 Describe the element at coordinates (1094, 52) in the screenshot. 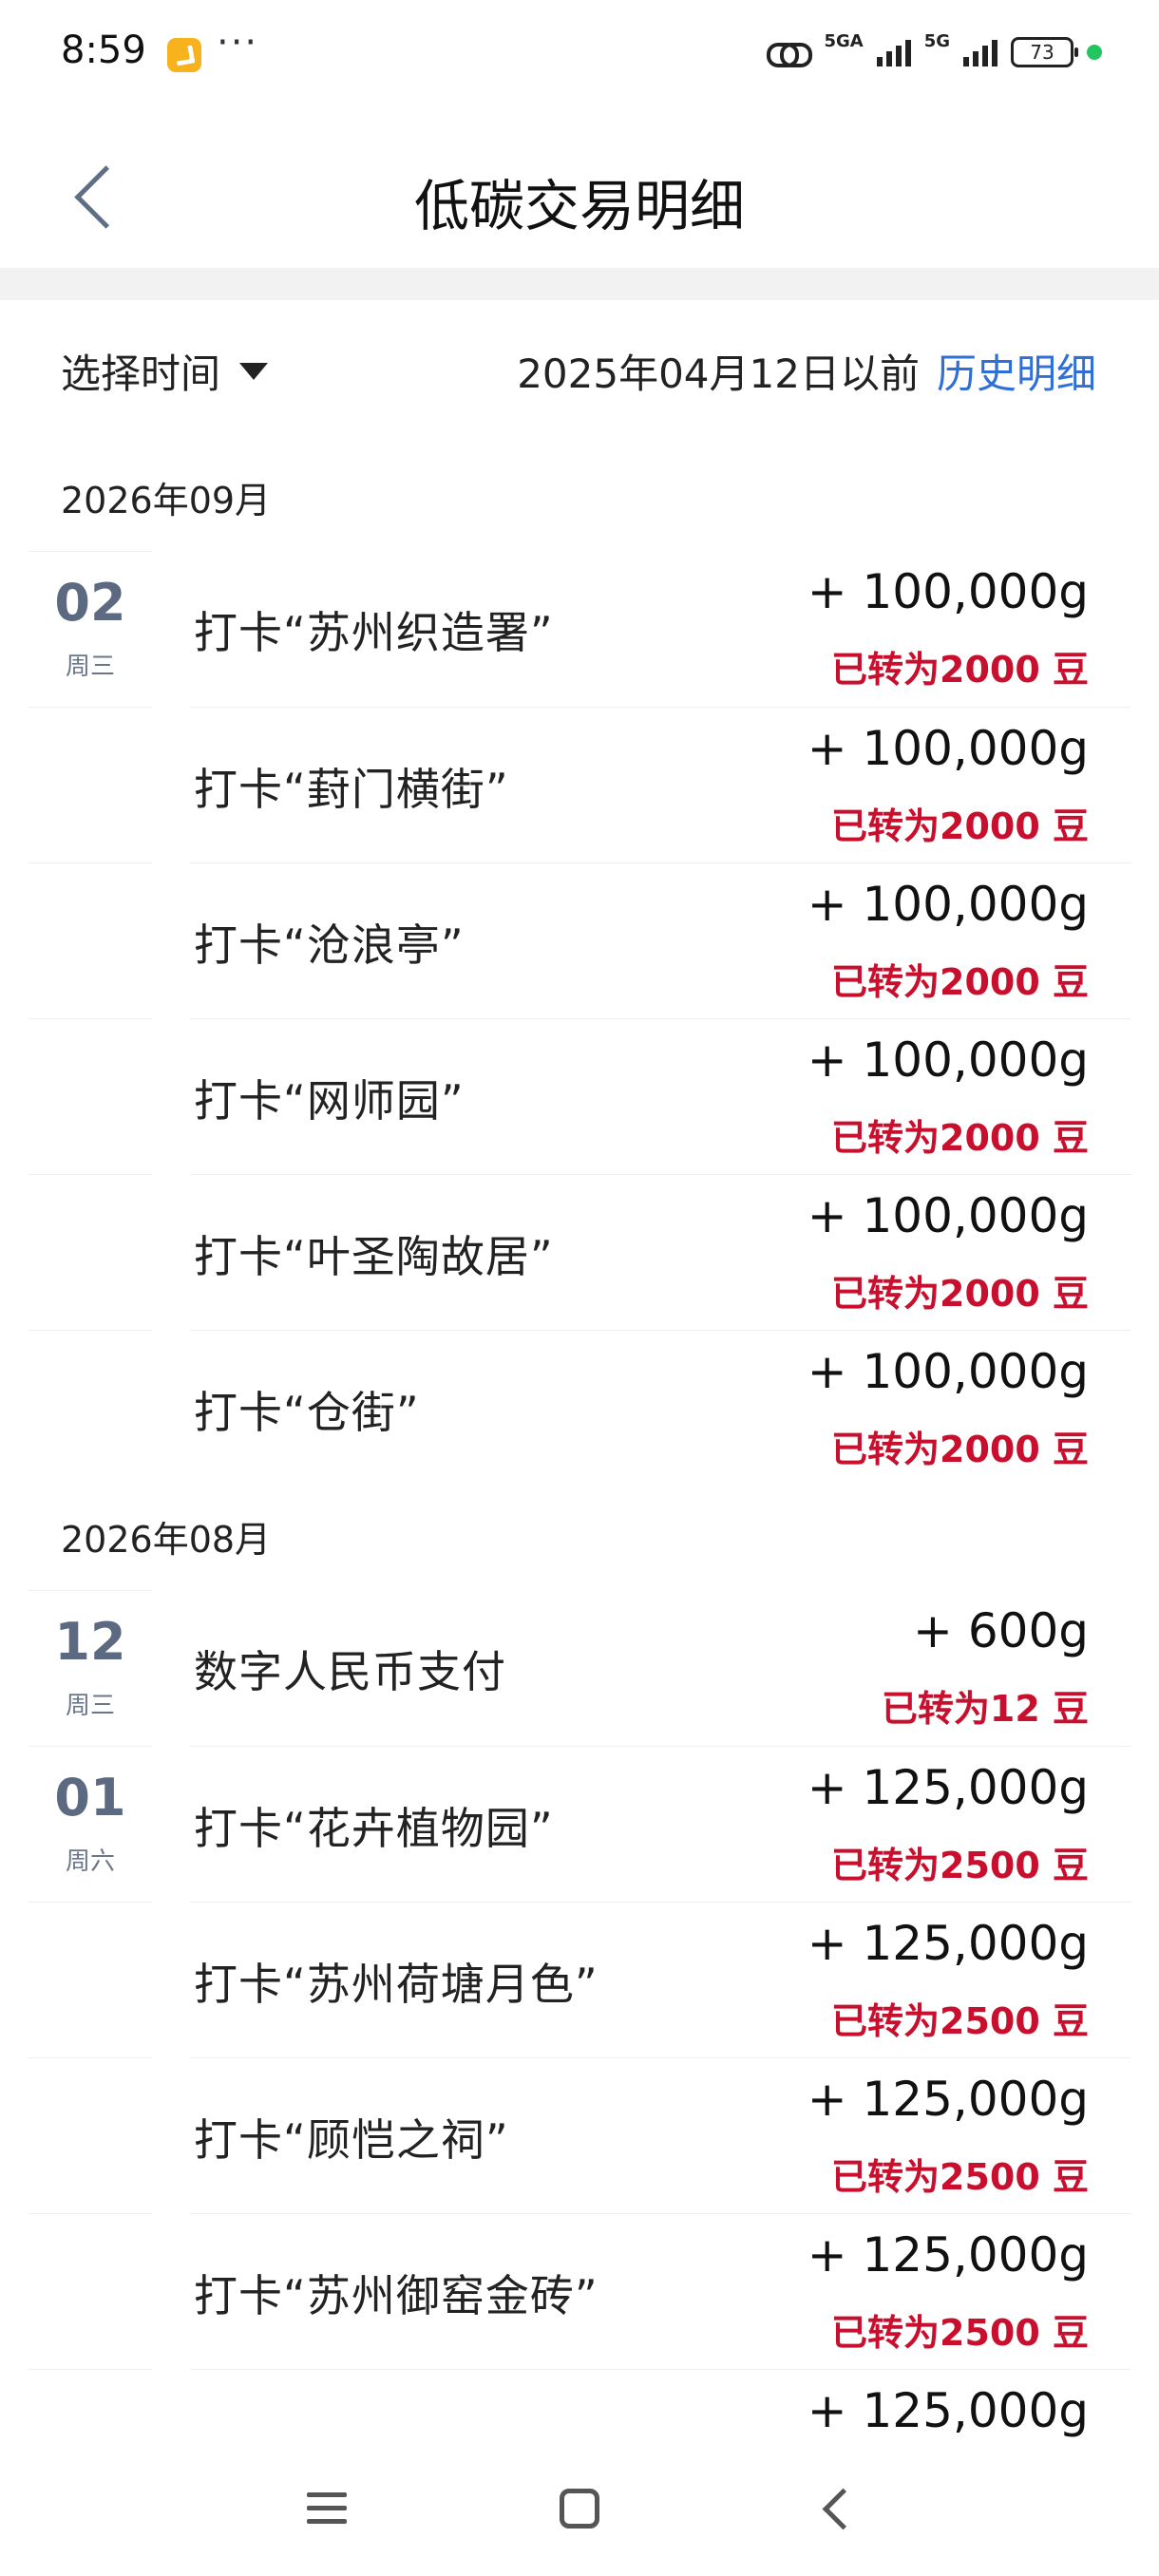

I see `privacy-indicator-dot` at that location.